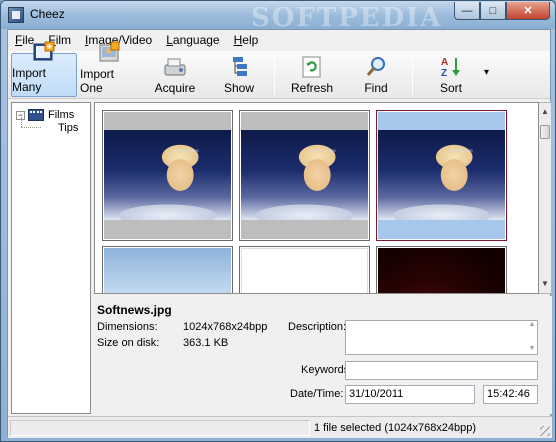  What do you see at coordinates (493, 11) in the screenshot?
I see `maximize-button: □` at bounding box center [493, 11].